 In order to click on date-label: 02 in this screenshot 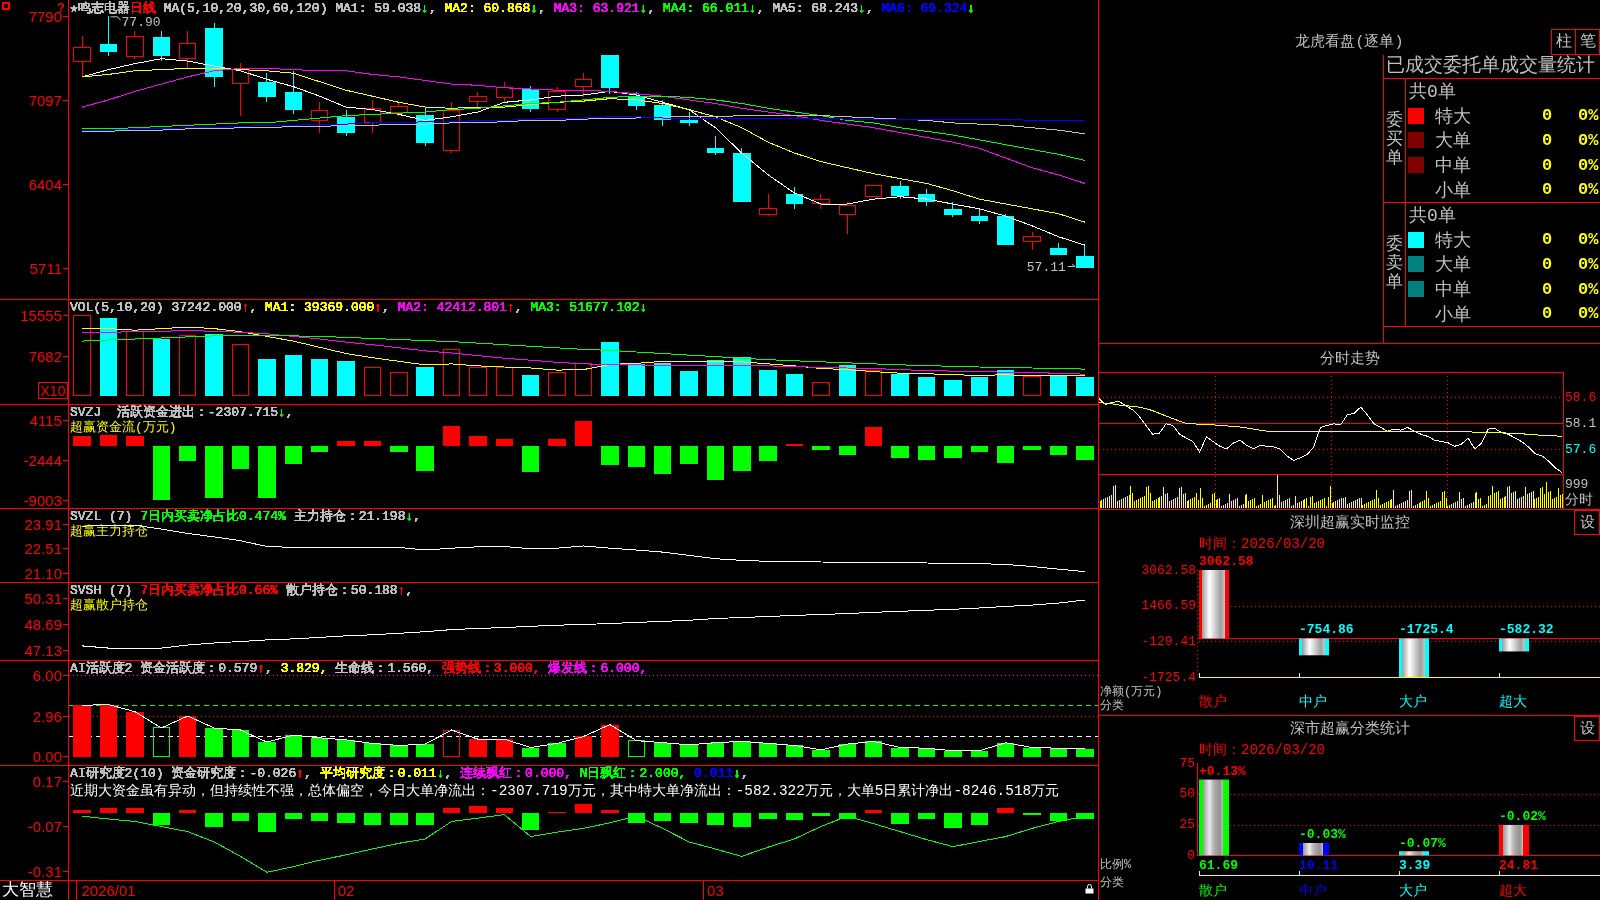, I will do `click(346, 890)`.